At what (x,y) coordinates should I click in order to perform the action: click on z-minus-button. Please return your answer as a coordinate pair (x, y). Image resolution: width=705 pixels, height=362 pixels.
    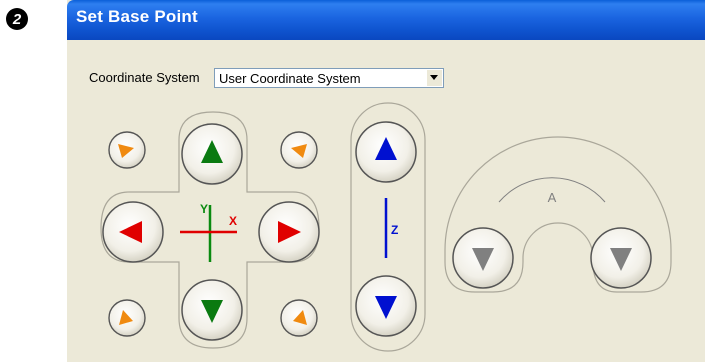
    Looking at the image, I should click on (386, 306).